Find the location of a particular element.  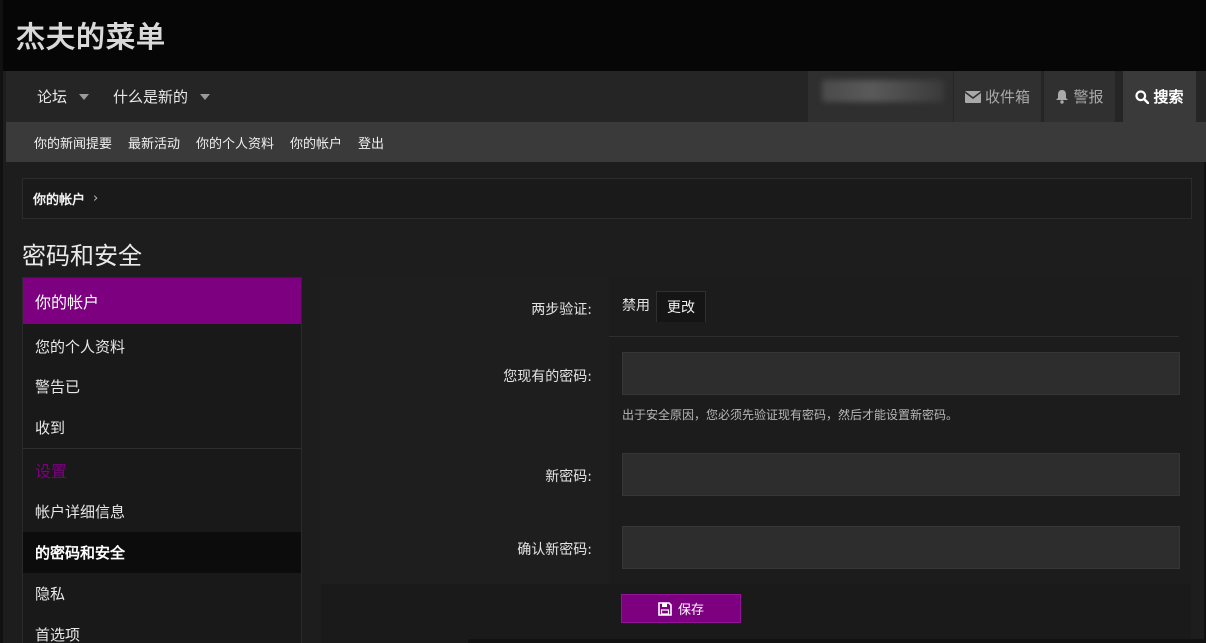

chevron-right-icon: › is located at coordinates (96, 198).